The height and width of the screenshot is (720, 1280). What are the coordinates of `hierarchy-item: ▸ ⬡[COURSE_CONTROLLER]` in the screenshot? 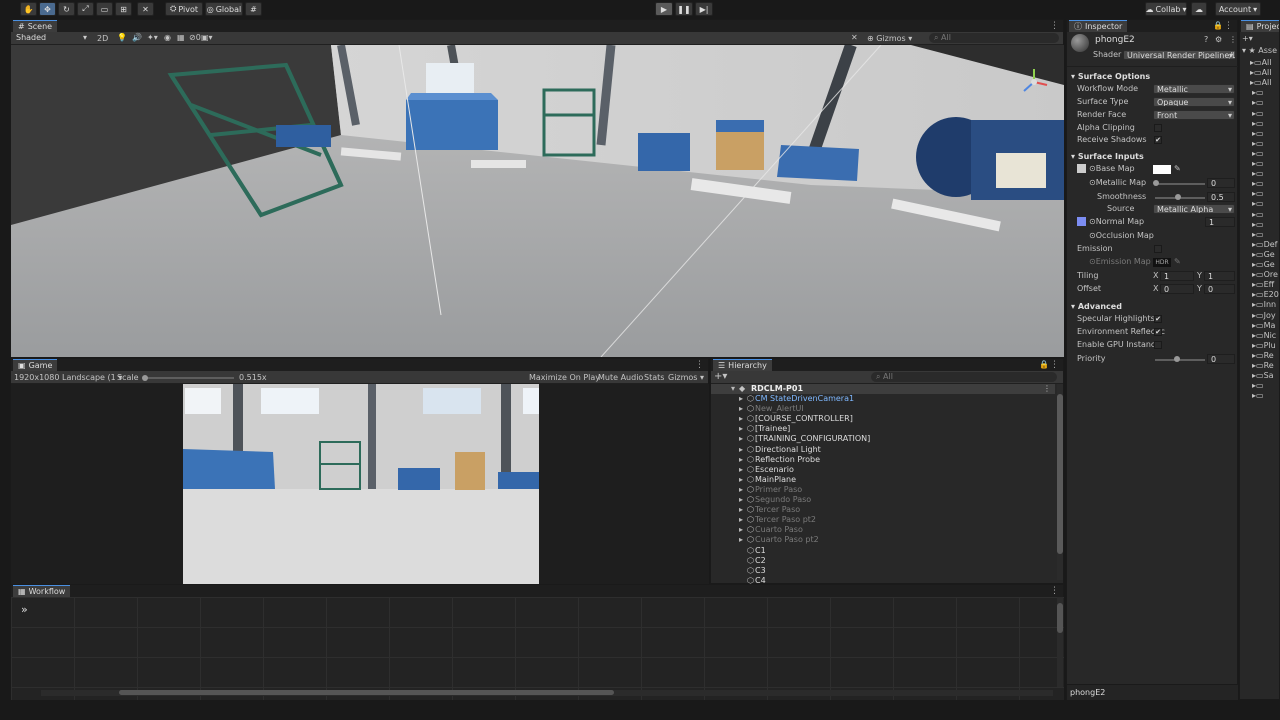 It's located at (796, 419).